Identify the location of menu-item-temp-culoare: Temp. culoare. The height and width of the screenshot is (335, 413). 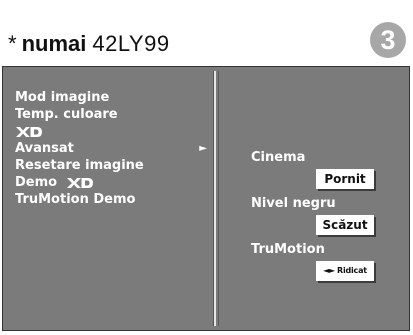
(110, 114).